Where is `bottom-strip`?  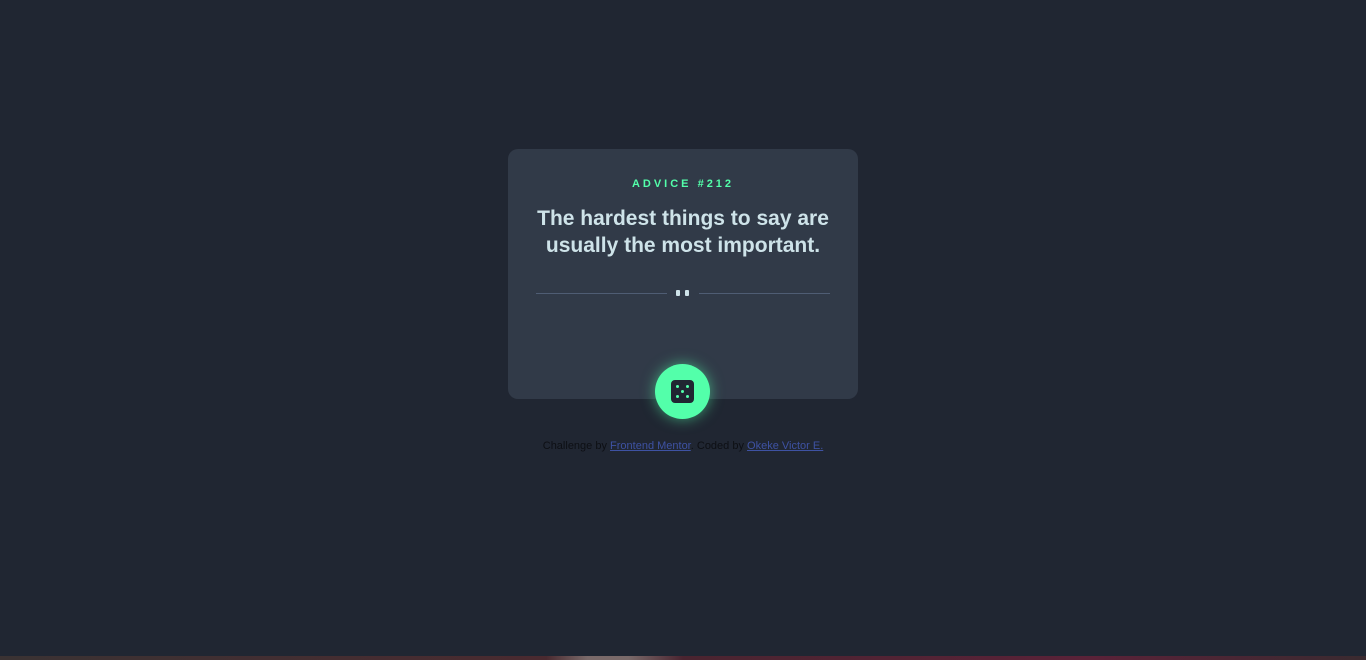
bottom-strip is located at coordinates (683, 658).